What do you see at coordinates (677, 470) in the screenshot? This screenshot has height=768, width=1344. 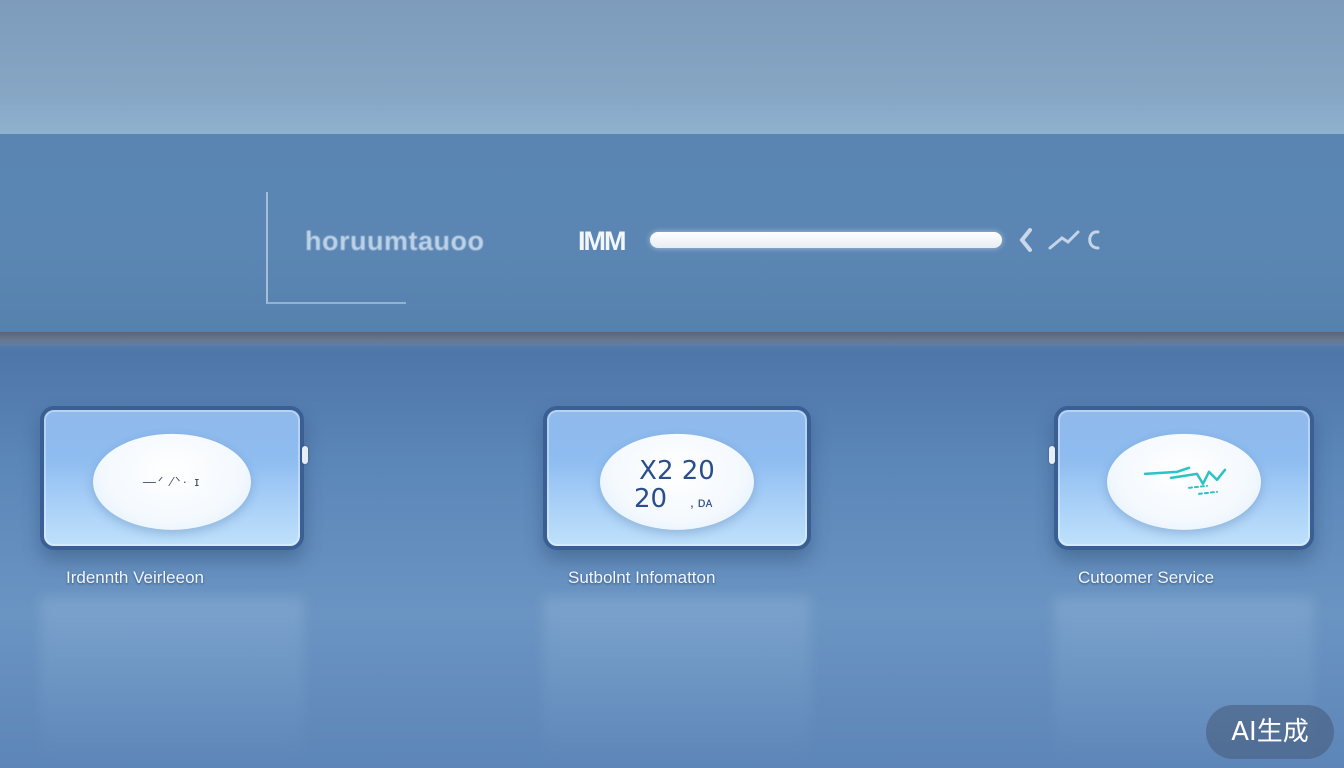 I see `bubble-value-line1: X2 20` at bounding box center [677, 470].